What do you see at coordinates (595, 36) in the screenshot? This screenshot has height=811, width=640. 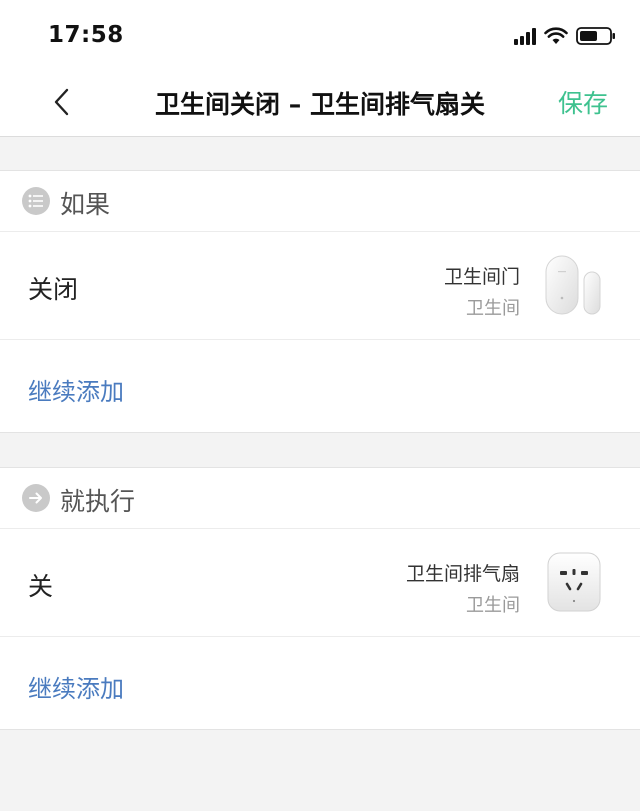 I see `battery-icon` at bounding box center [595, 36].